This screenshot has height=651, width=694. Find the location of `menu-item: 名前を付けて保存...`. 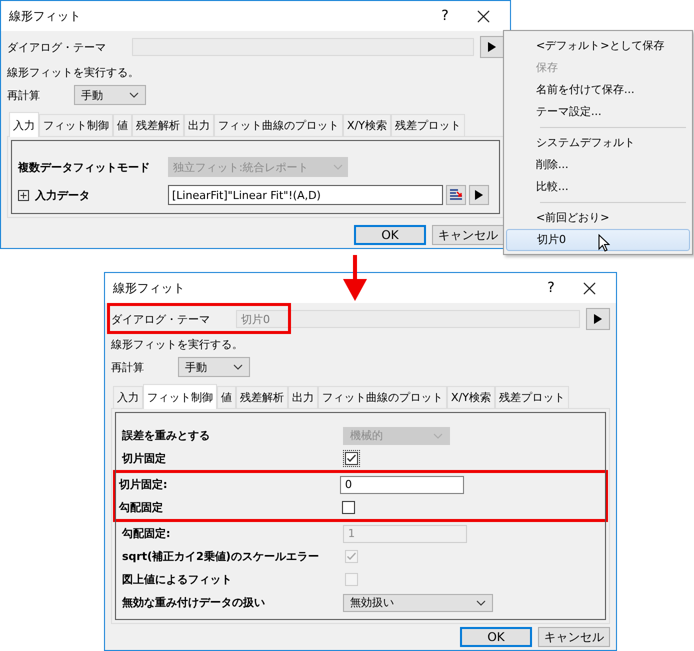

menu-item: 名前を付けて保存... is located at coordinates (598, 90).